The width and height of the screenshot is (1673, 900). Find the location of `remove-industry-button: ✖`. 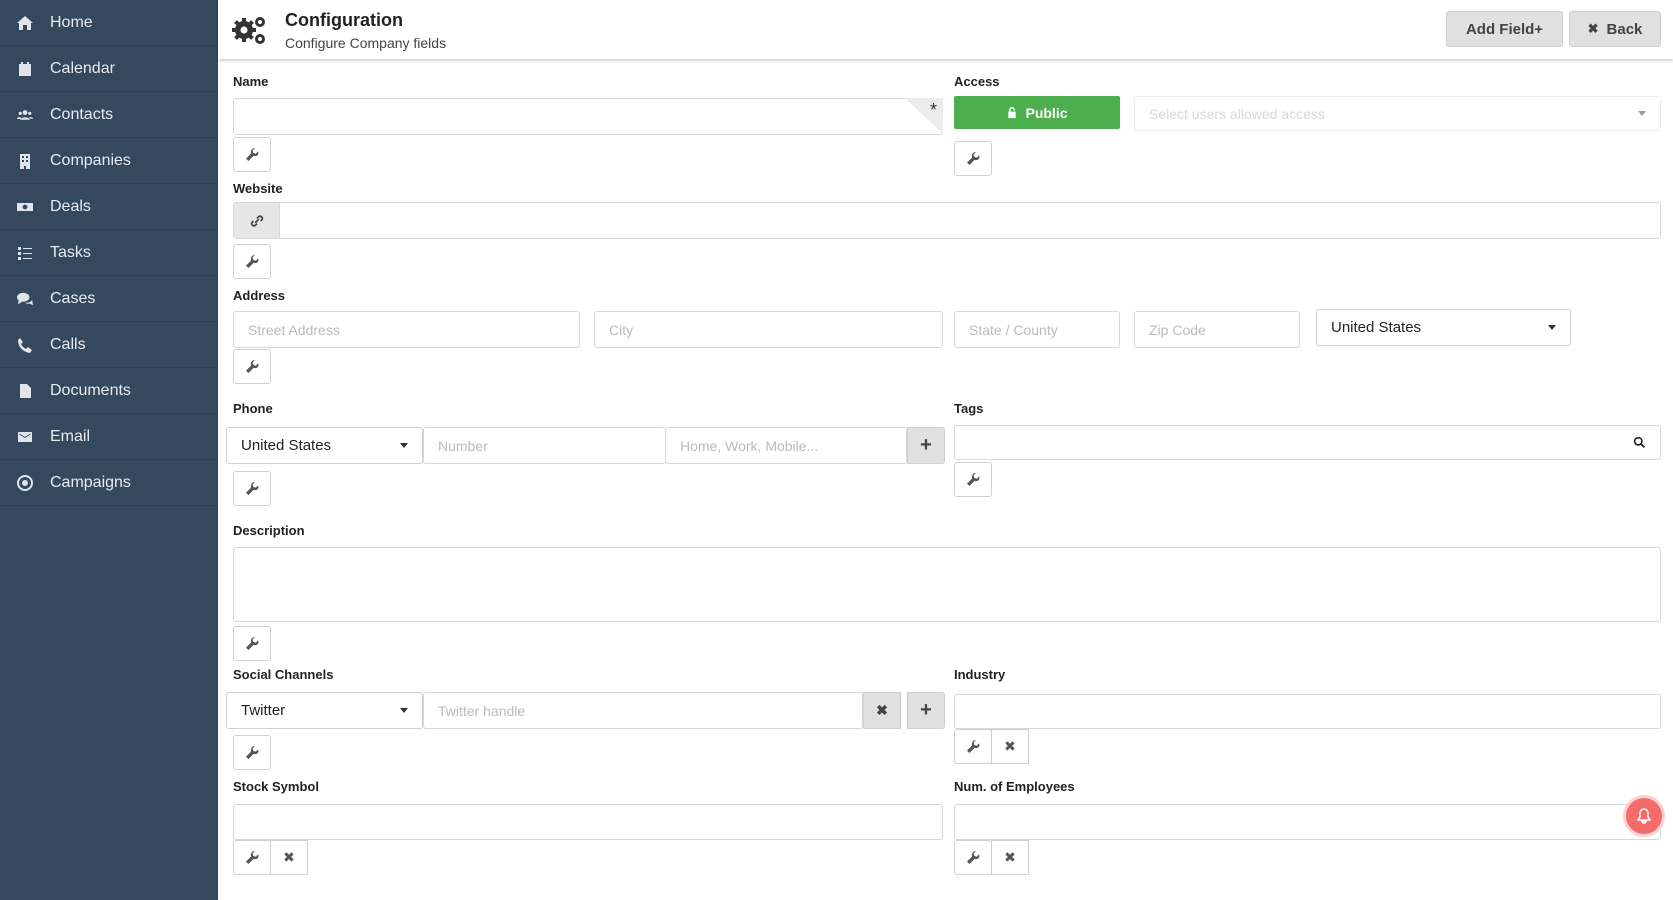

remove-industry-button: ✖ is located at coordinates (1010, 746).